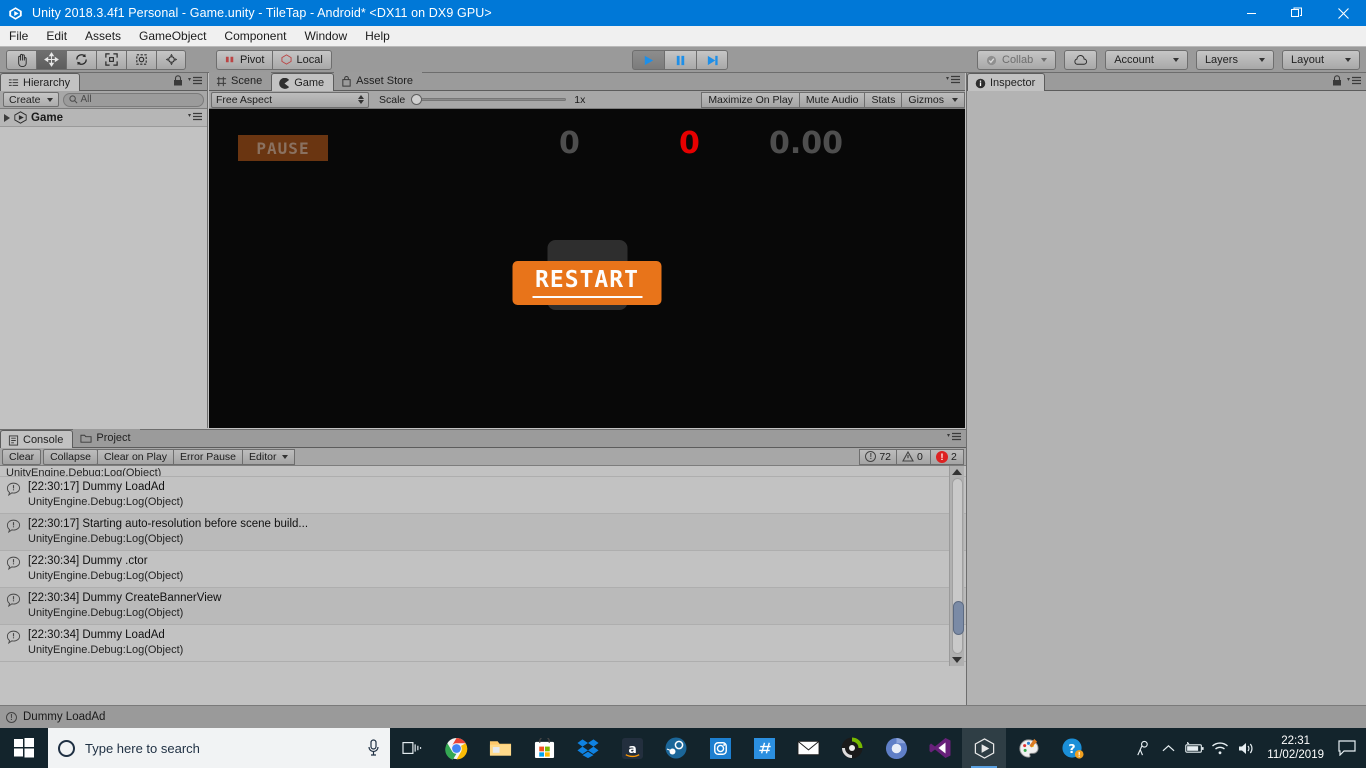  What do you see at coordinates (1072, 748) in the screenshot?
I see `help-button: ?` at bounding box center [1072, 748].